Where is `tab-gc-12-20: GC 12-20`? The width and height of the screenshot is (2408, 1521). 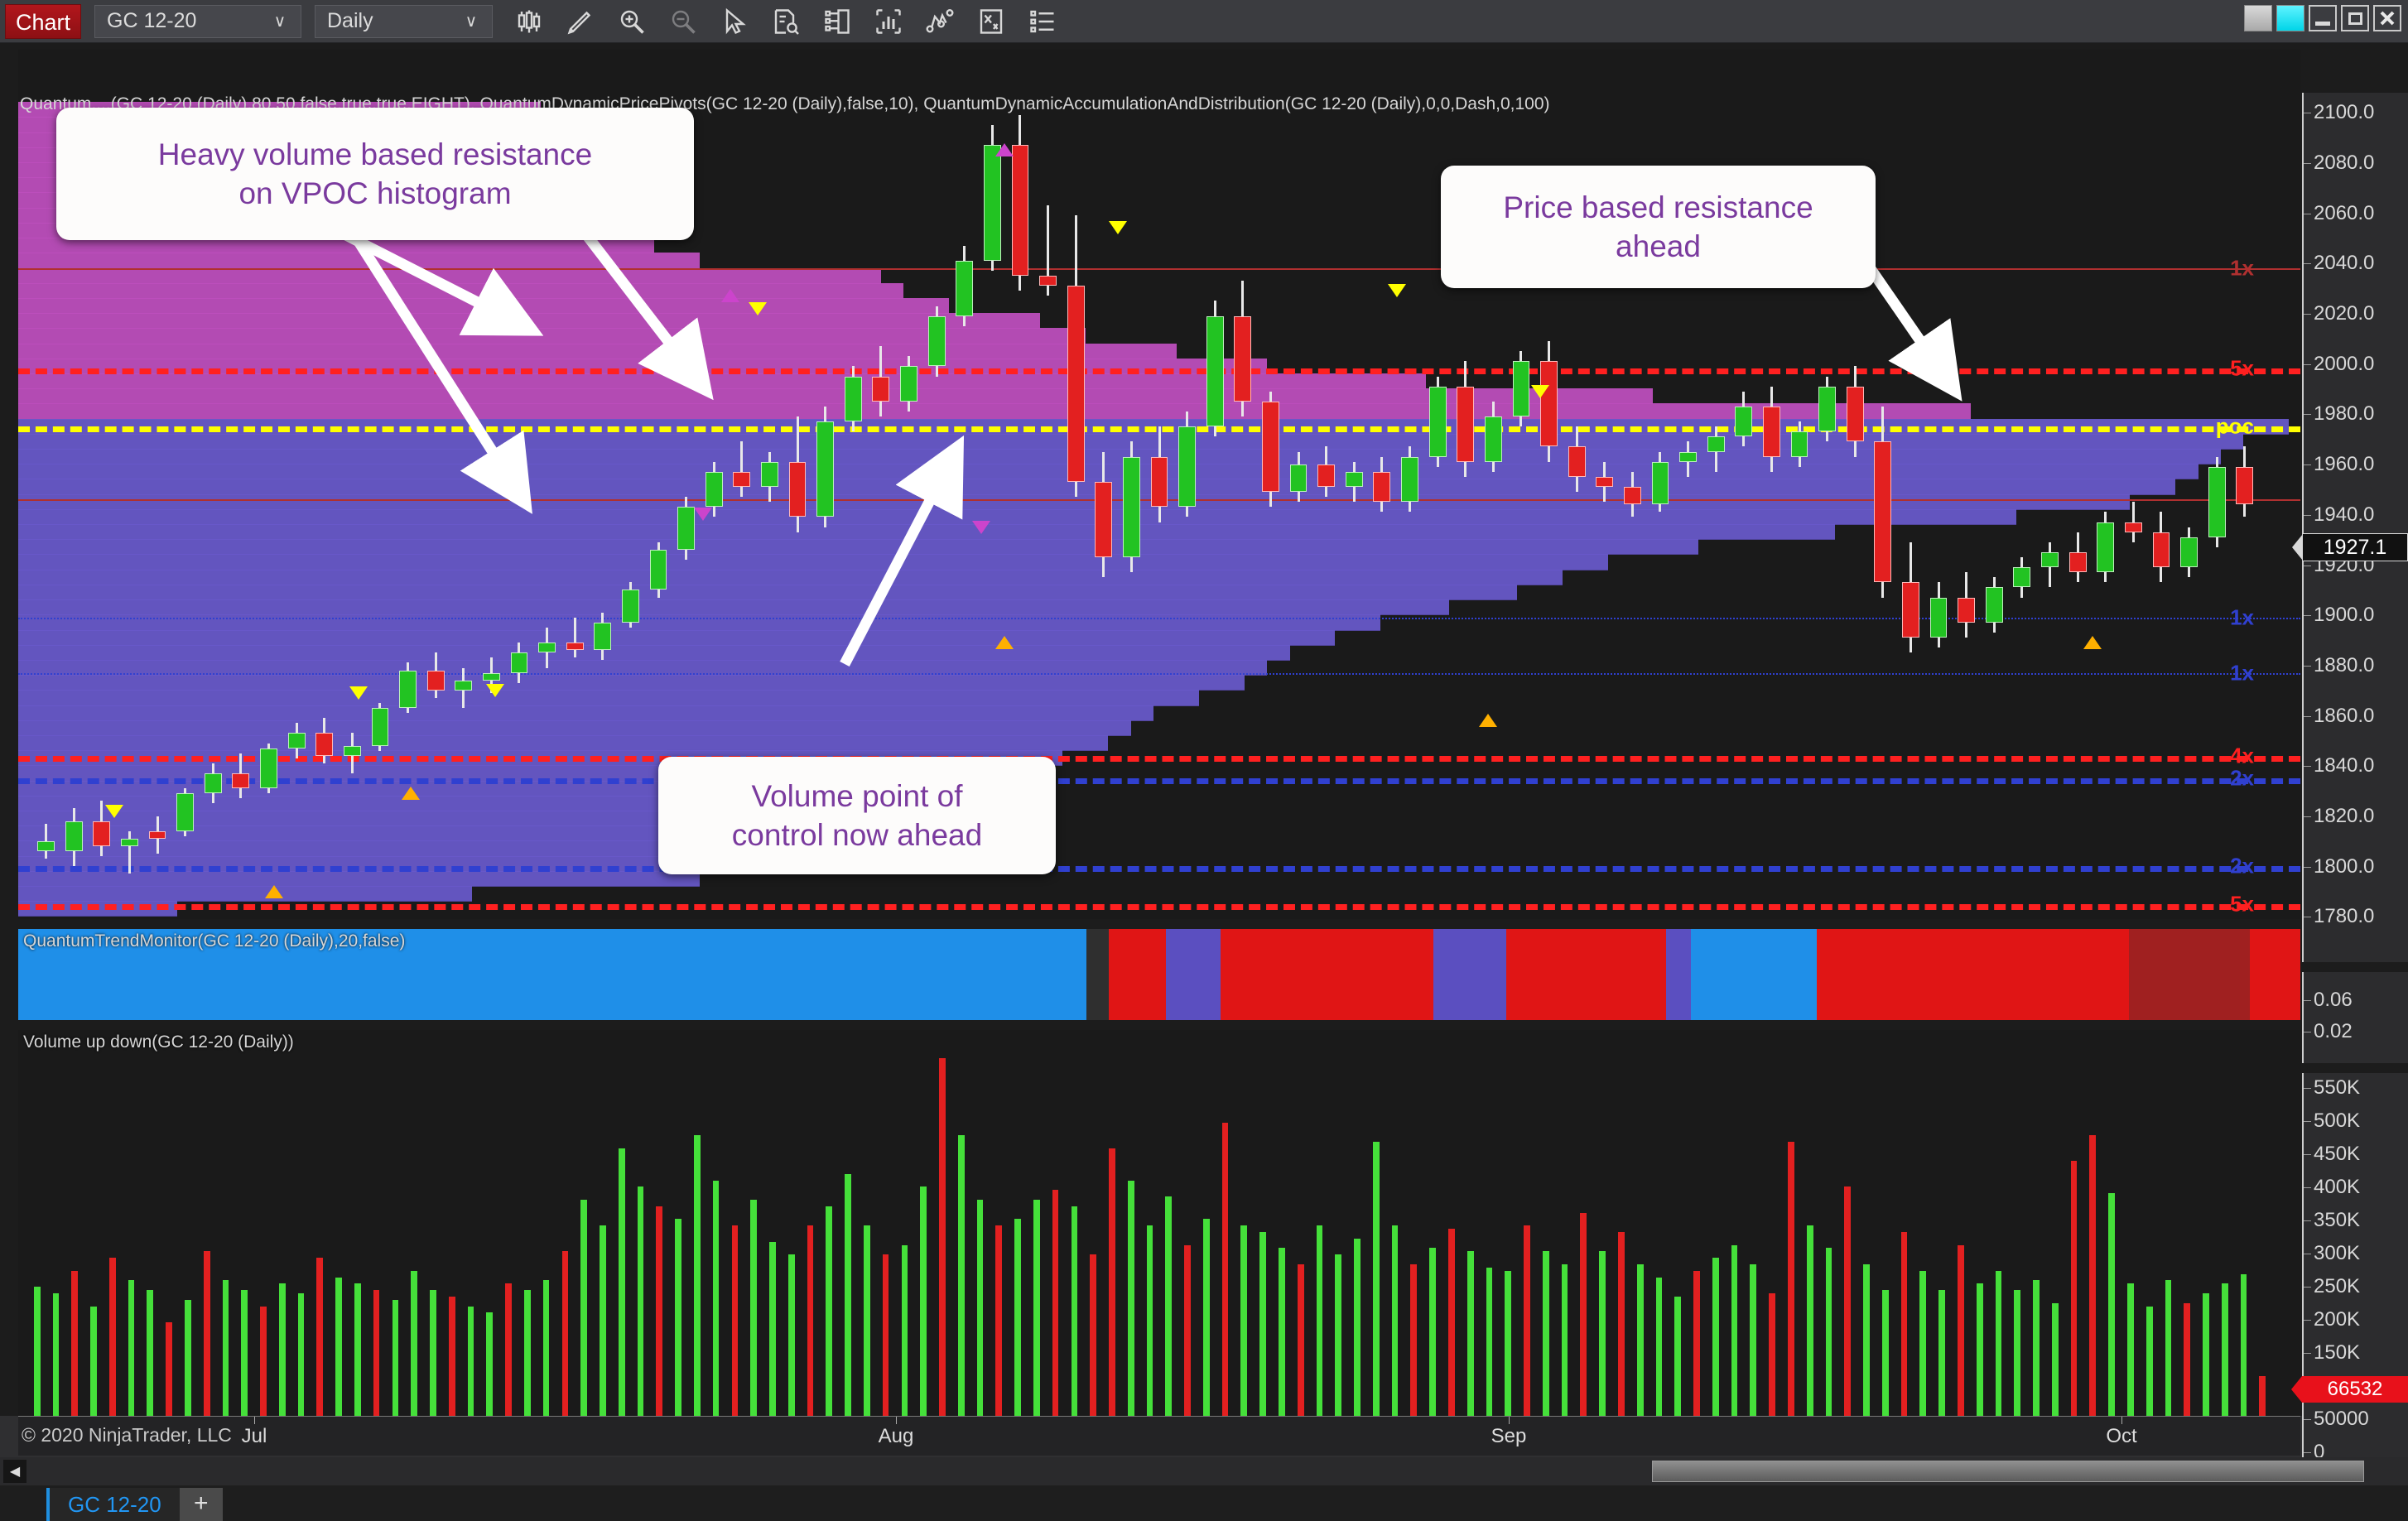
tab-gc-12-20: GC 12-20 is located at coordinates (113, 1504).